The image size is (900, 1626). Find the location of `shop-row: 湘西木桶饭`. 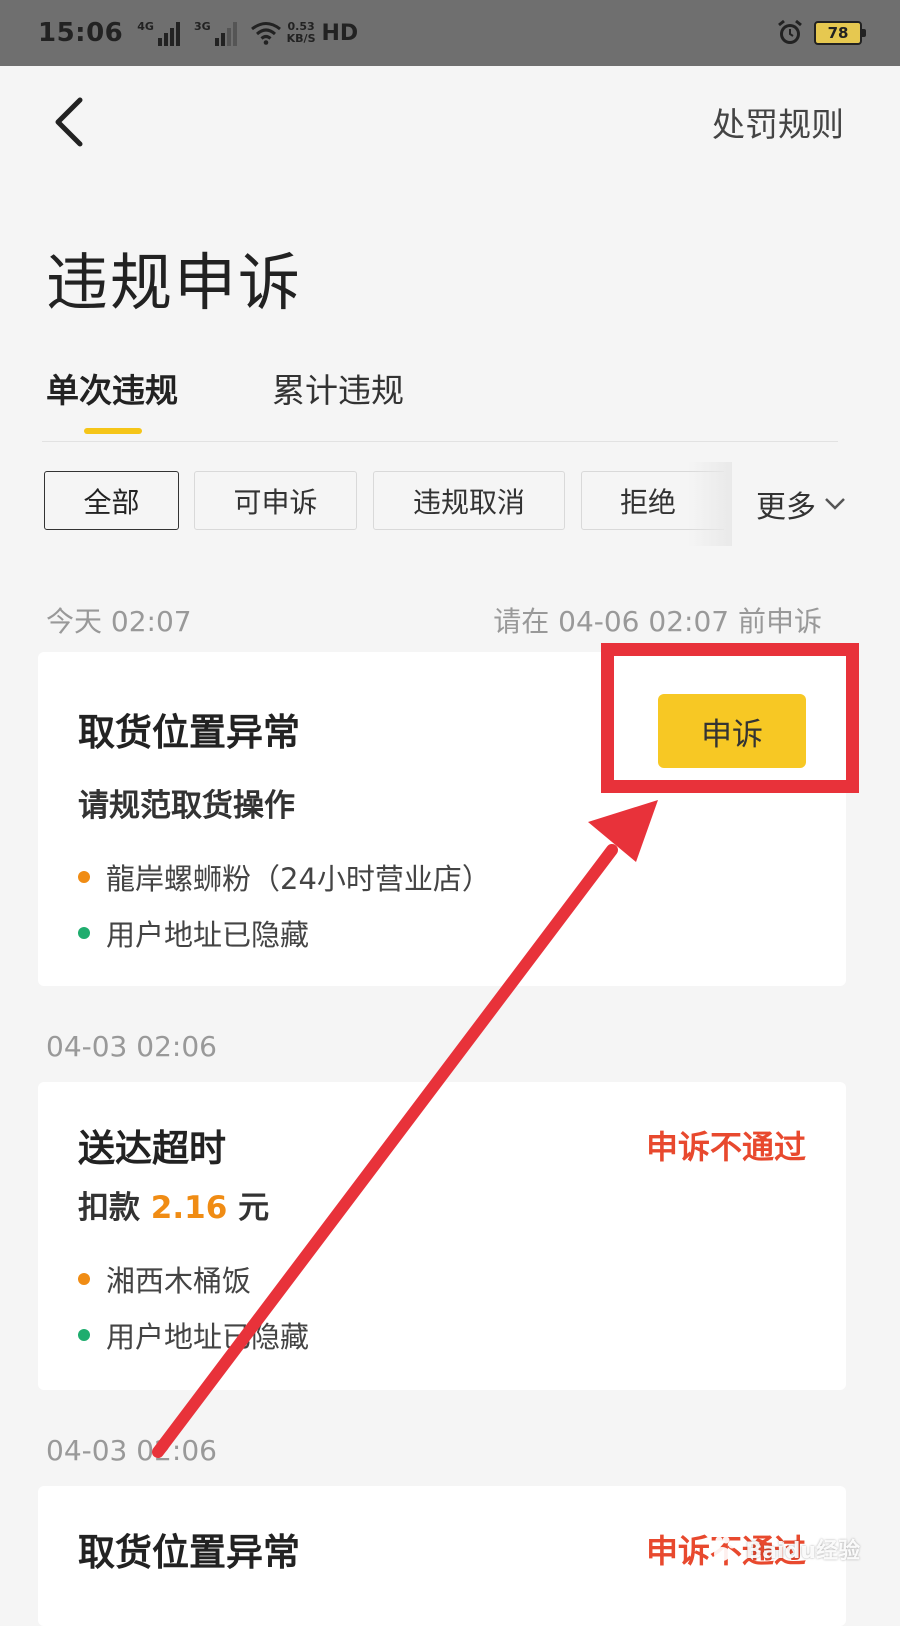

shop-row: 湘西木桶饭 is located at coordinates (164, 1279).